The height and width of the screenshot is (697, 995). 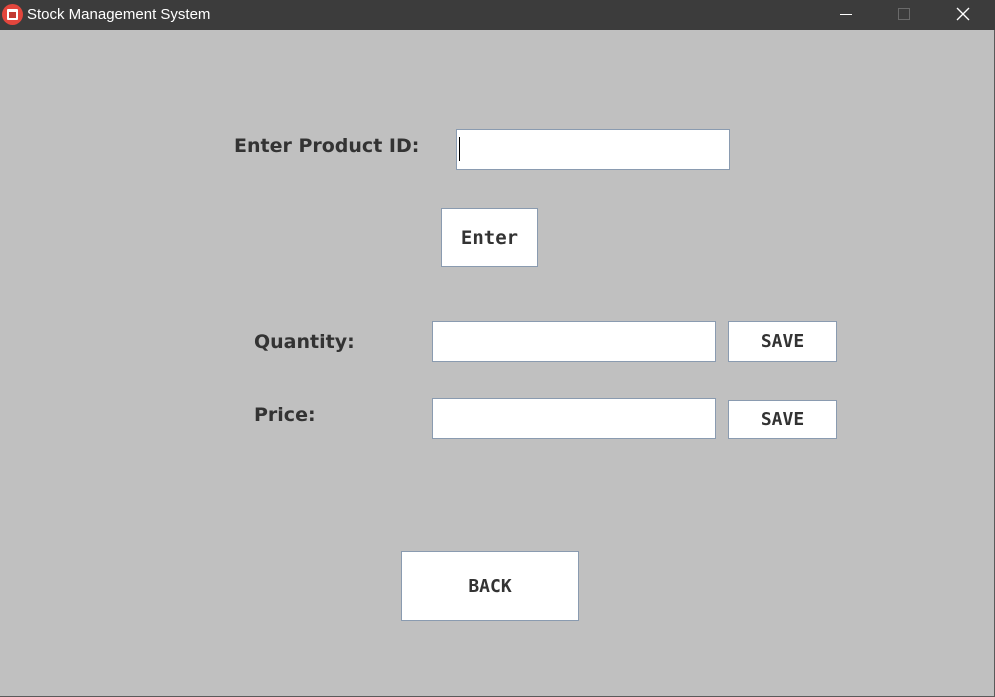 I want to click on price-input, so click(x=574, y=418).